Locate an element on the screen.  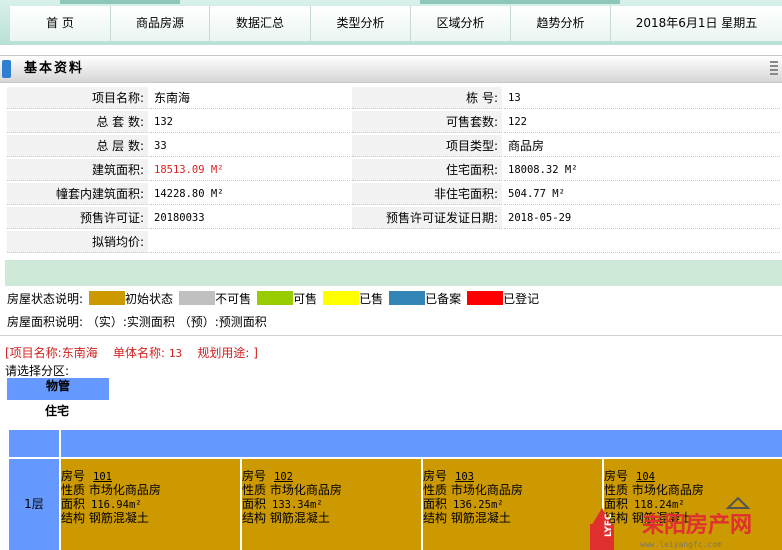
section-marker-icon is located at coordinates (6, 69).